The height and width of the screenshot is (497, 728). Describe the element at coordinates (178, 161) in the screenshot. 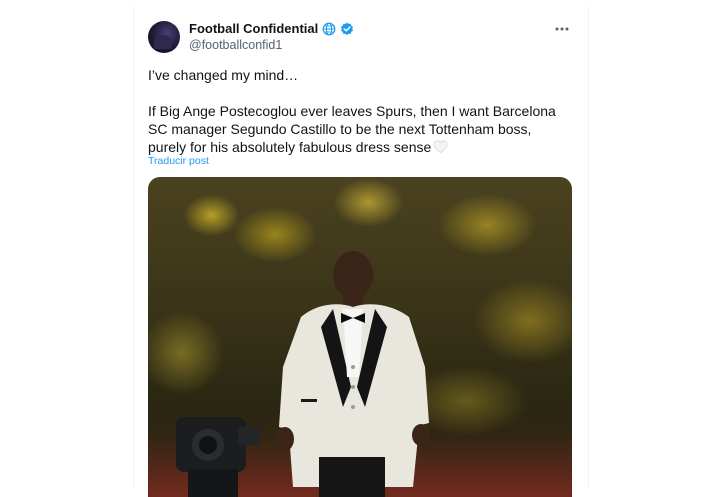

I see `translate-post-link: Traducir post` at that location.